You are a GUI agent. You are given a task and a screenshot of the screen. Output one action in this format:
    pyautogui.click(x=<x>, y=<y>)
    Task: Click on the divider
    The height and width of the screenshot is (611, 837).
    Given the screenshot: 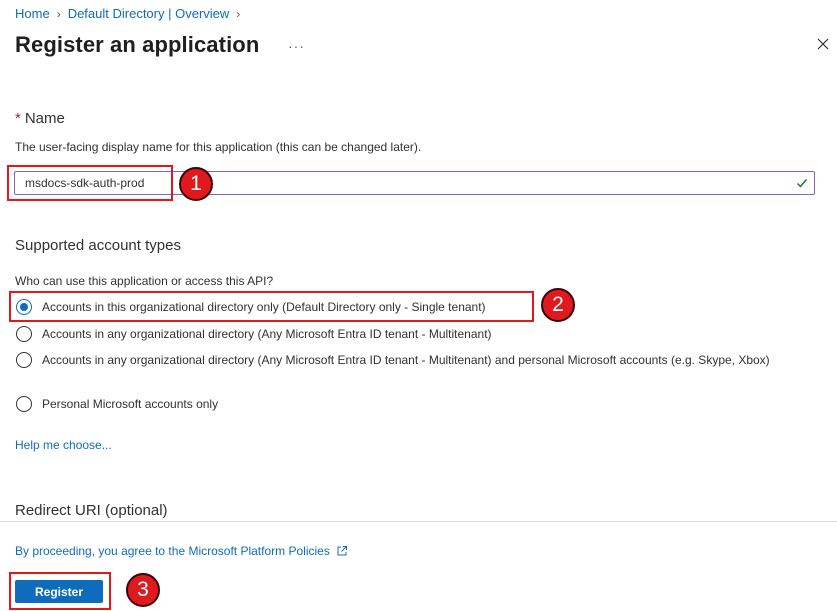 What is the action you would take?
    pyautogui.click(x=418, y=521)
    